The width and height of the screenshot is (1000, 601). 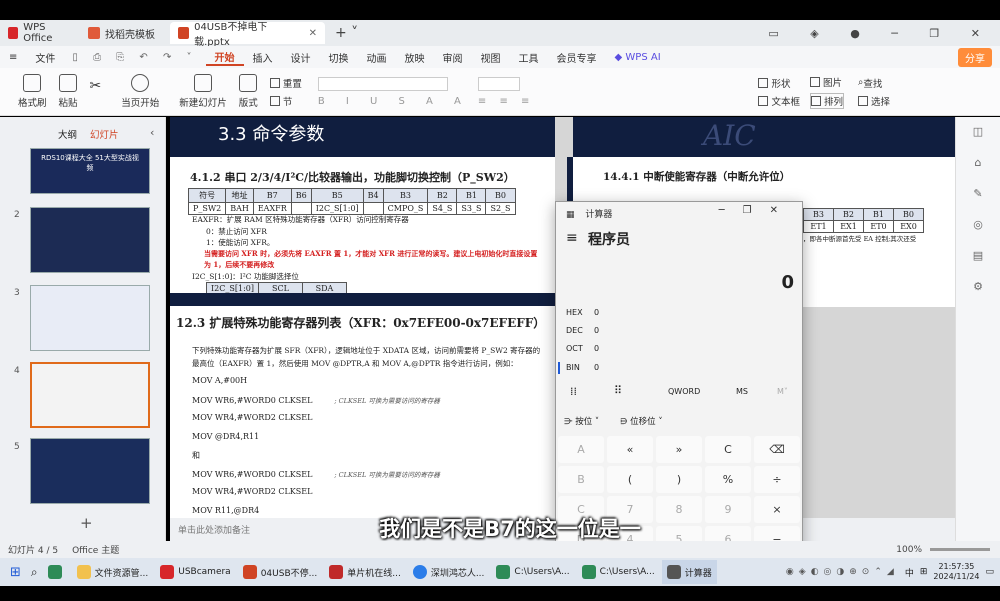 What do you see at coordinates (684, 391) in the screenshot?
I see `word-size-button: QWORD` at bounding box center [684, 391].